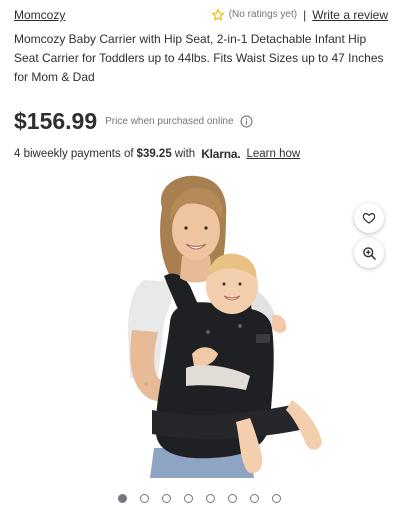 The width and height of the screenshot is (400, 508). Describe the element at coordinates (246, 121) in the screenshot. I see `info-circle-icon` at that location.